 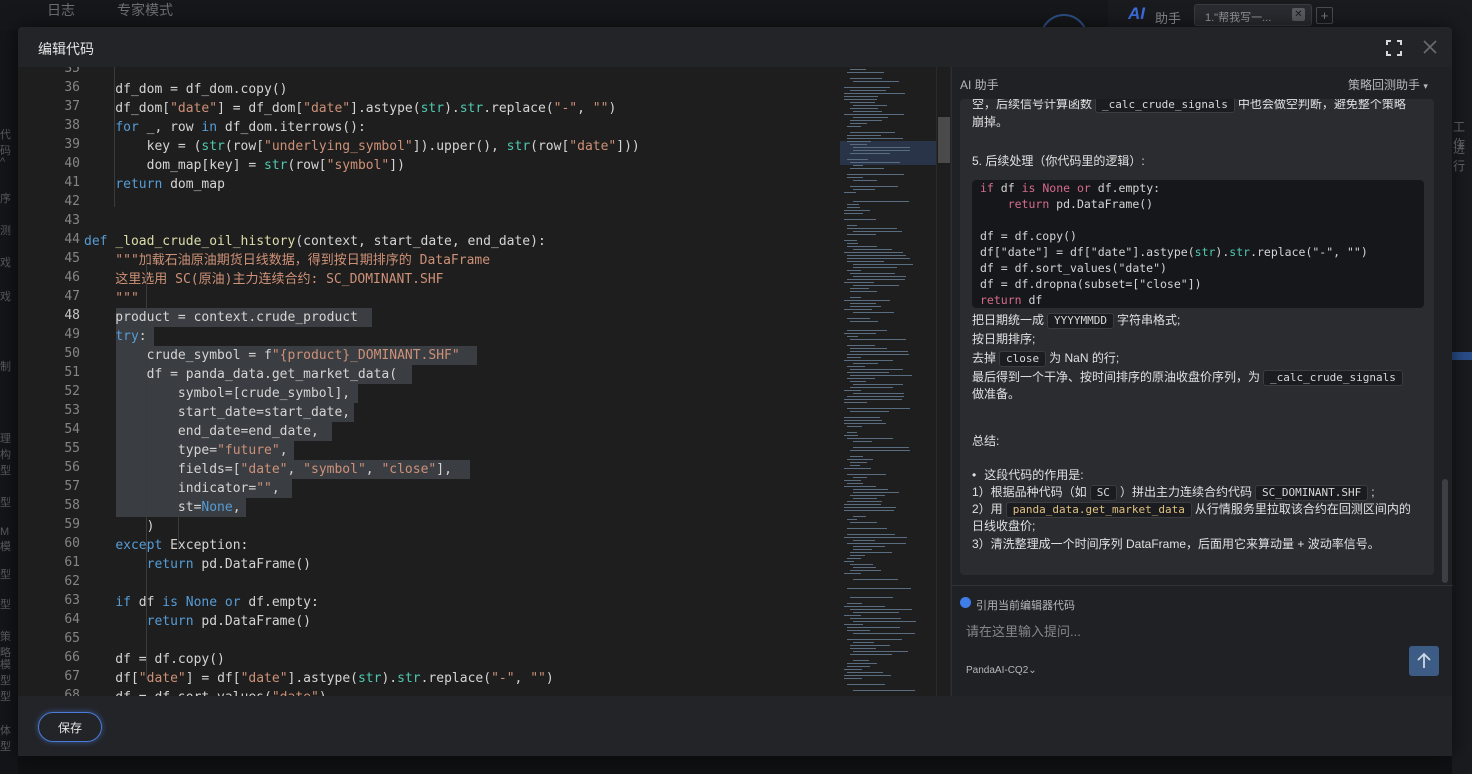 I want to click on model-select: PandaAI-CQ2⌄, so click(x=1001, y=670).